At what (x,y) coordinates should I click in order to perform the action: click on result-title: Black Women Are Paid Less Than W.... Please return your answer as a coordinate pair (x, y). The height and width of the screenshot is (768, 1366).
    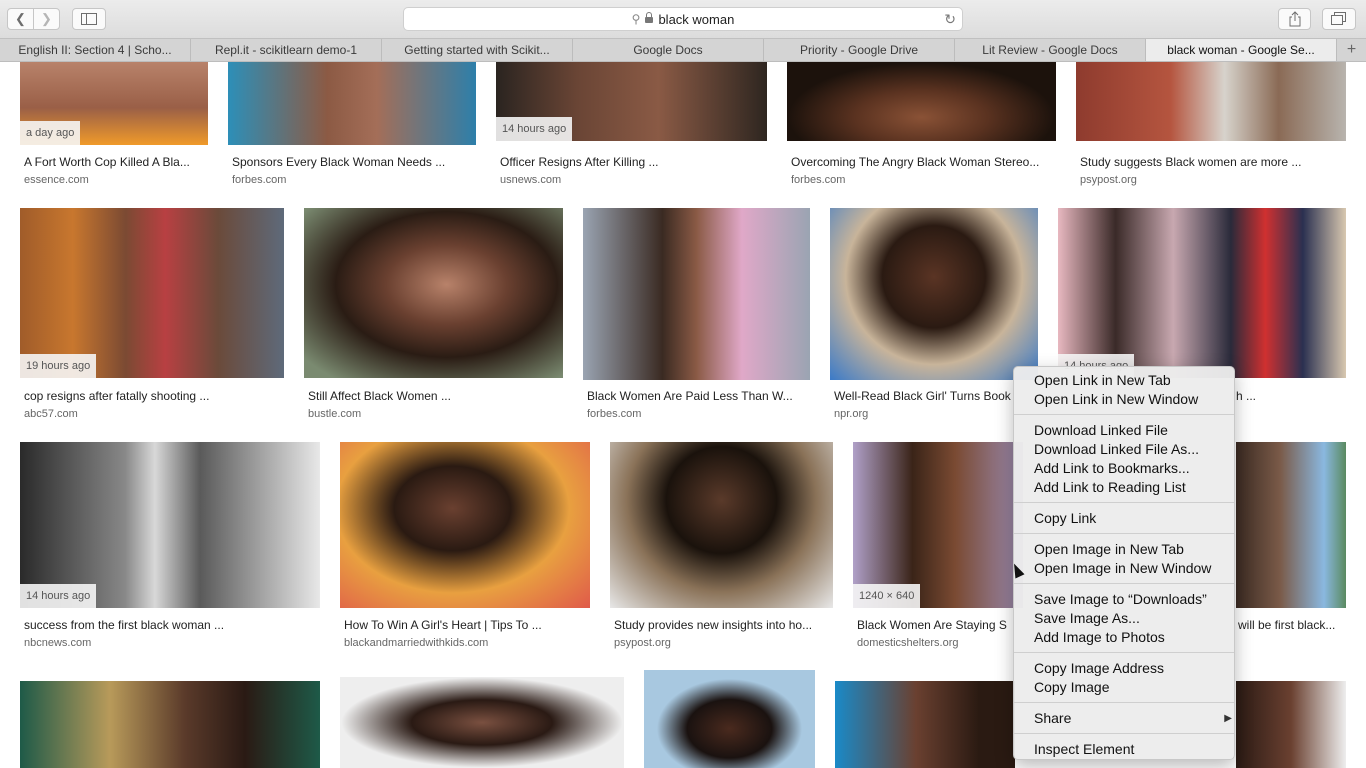
    Looking at the image, I should click on (690, 396).